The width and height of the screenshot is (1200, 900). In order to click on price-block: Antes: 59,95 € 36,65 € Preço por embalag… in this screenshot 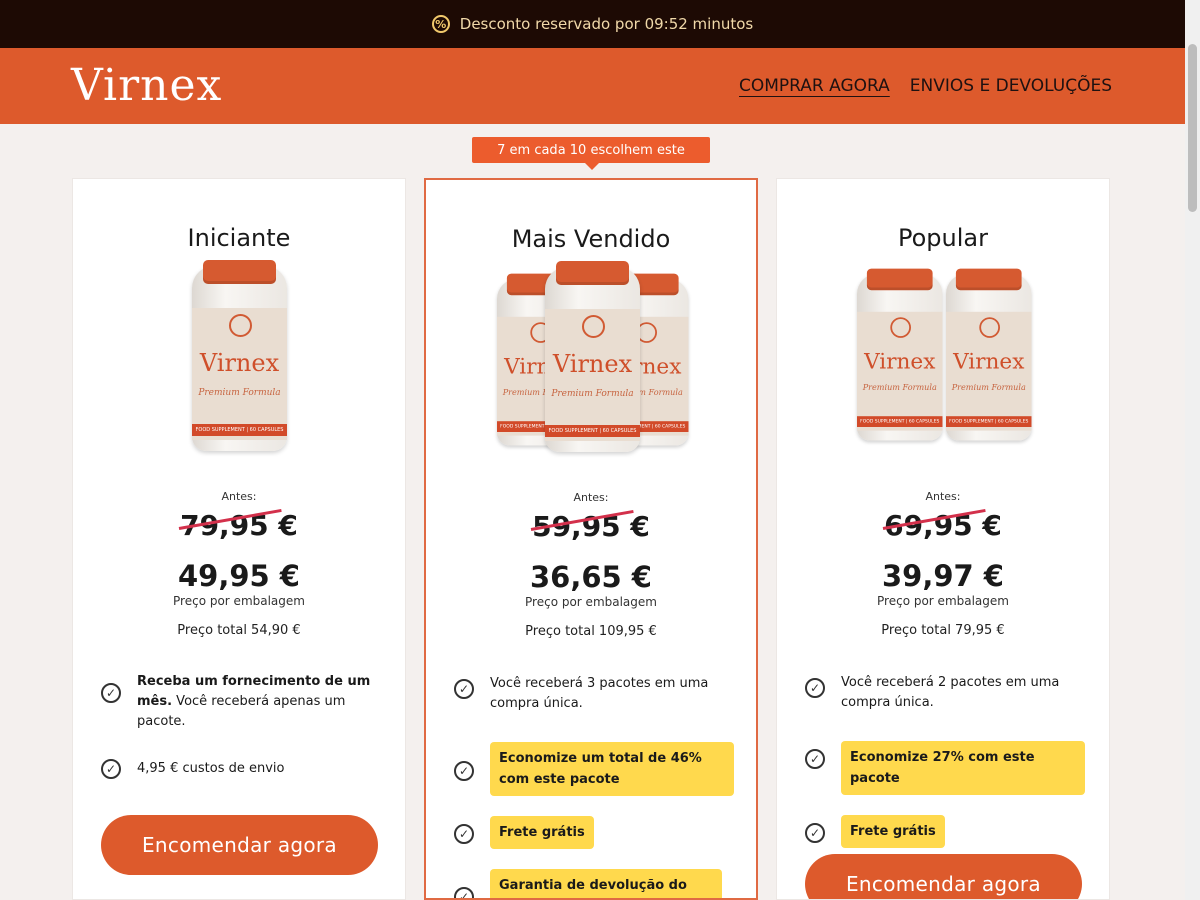, I will do `click(591, 565)`.